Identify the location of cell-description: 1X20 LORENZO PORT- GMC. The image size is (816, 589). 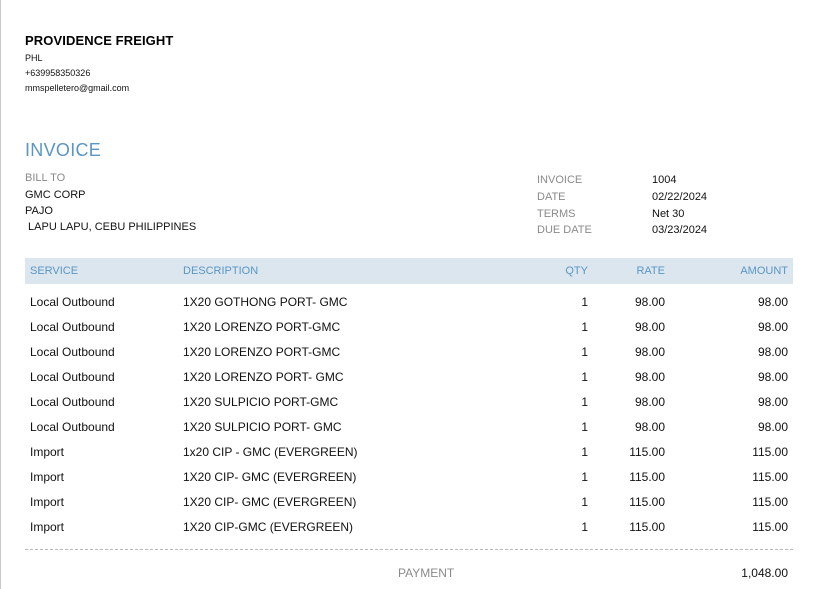
(263, 377).